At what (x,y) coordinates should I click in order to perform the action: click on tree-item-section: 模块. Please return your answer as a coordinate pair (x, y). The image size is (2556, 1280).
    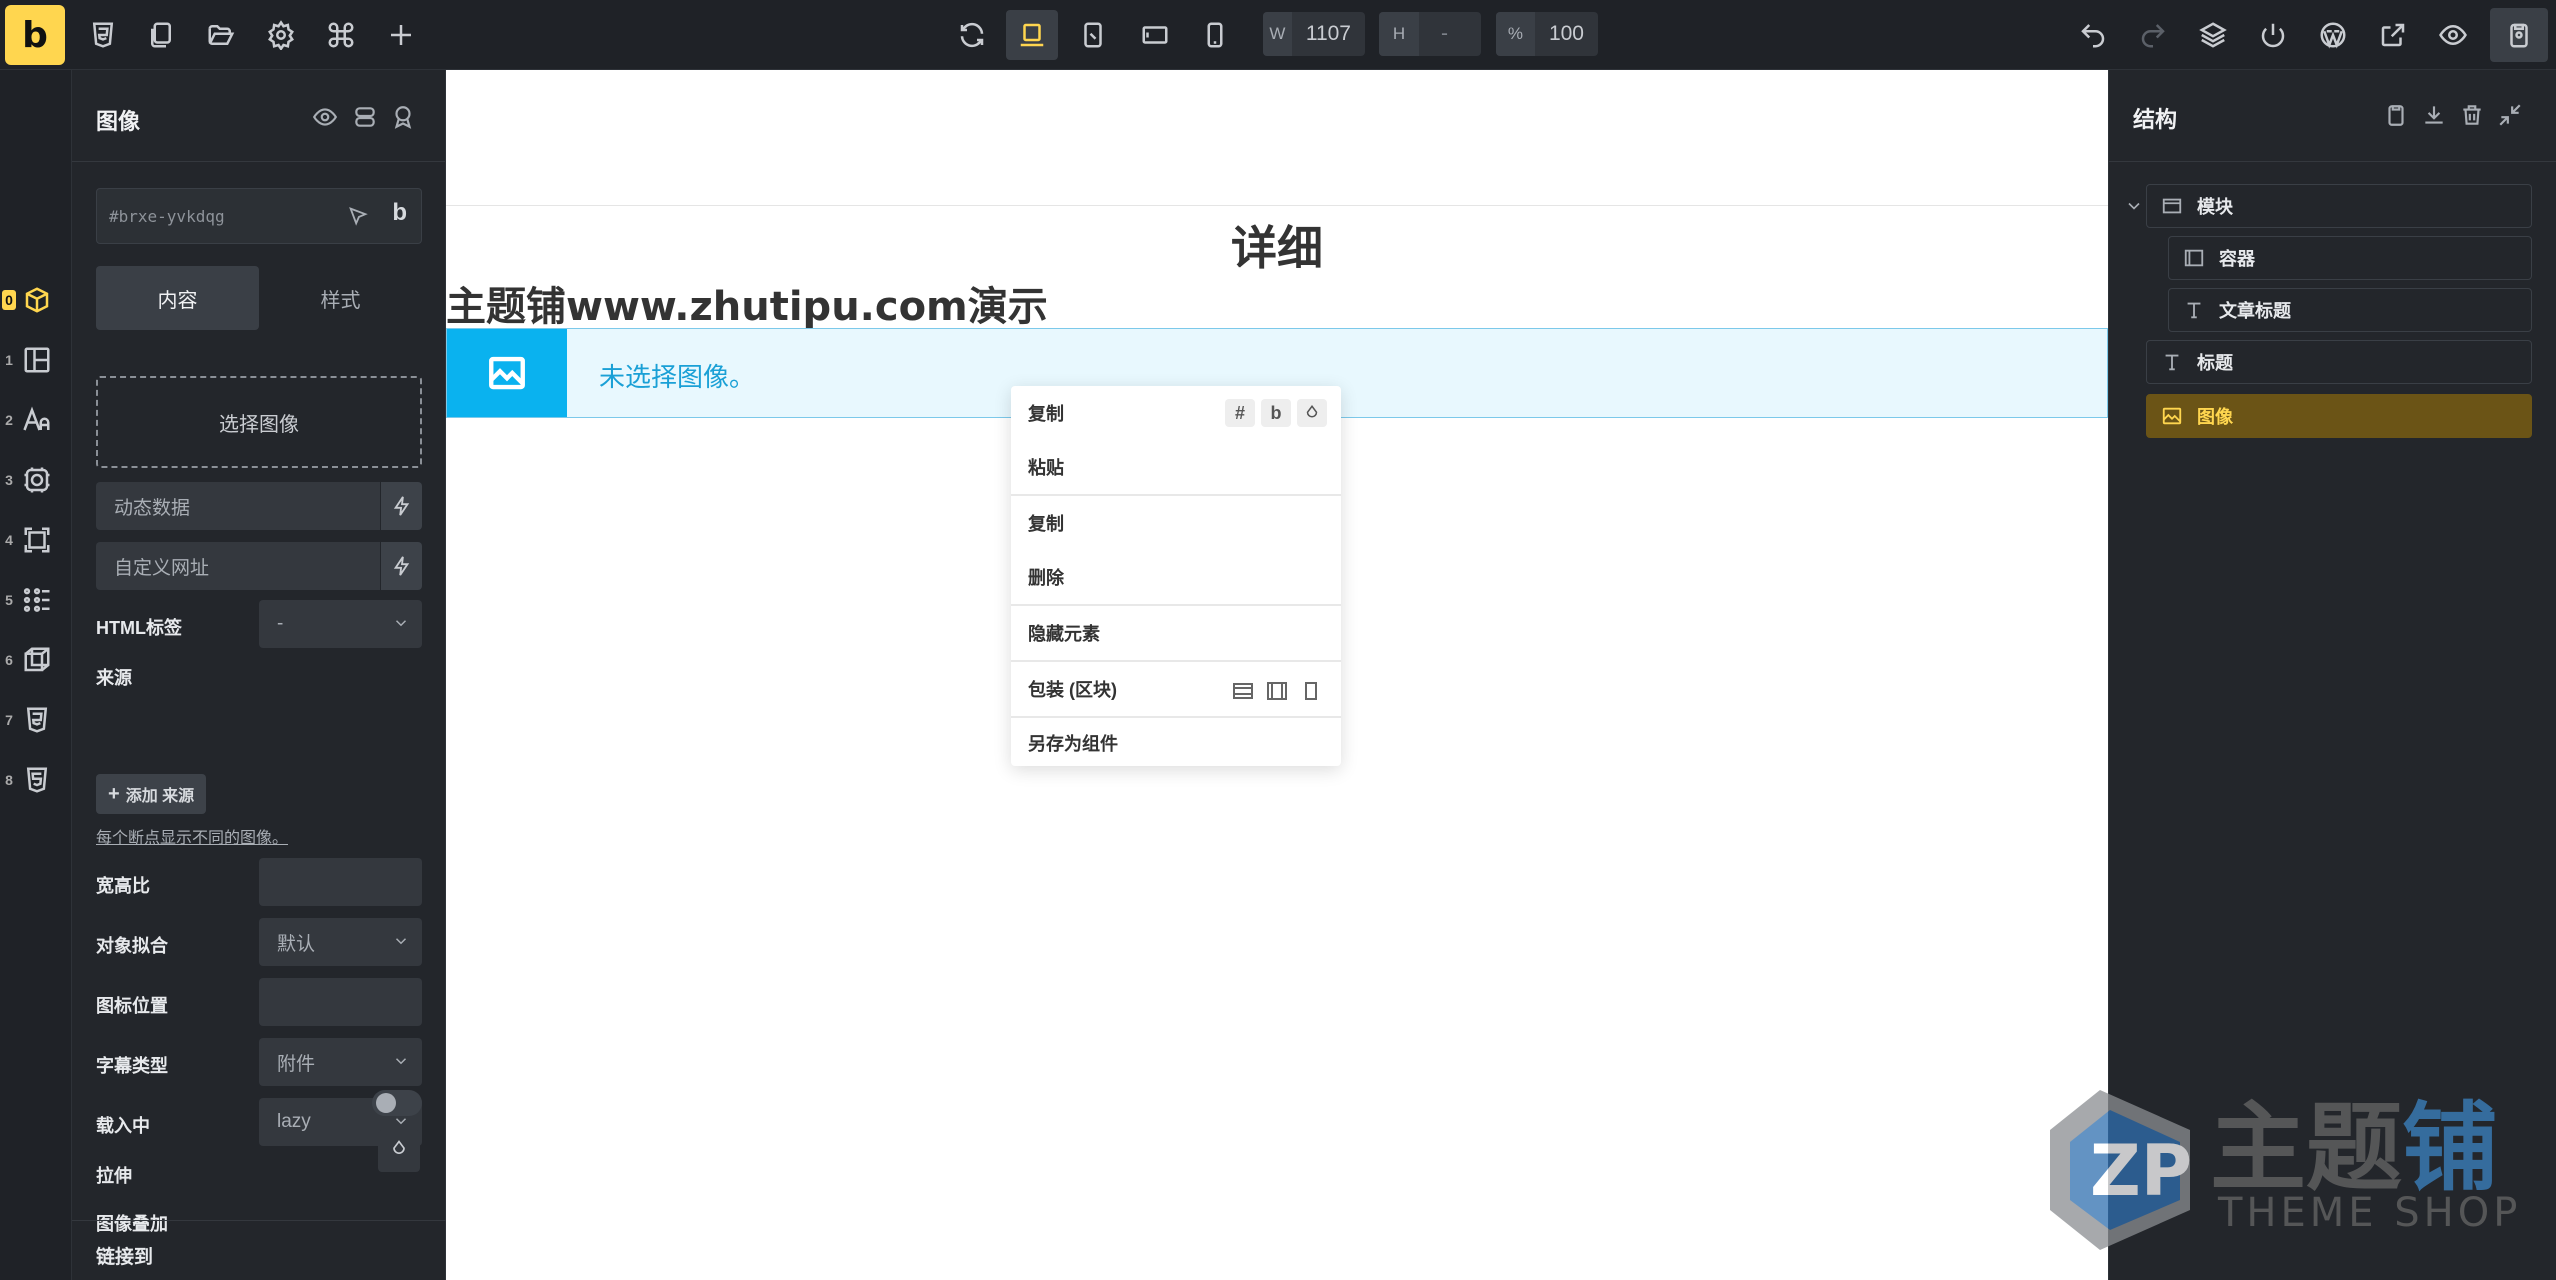
    Looking at the image, I should click on (2339, 206).